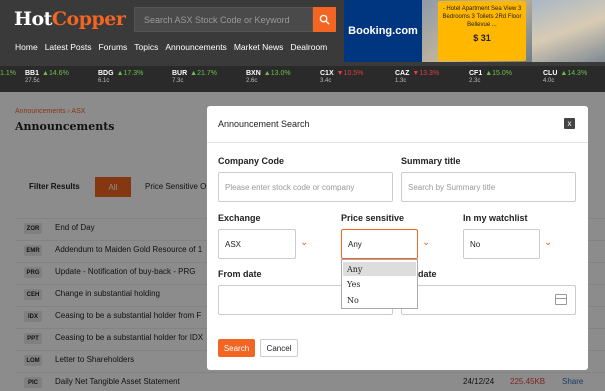 This screenshot has height=391, width=605. What do you see at coordinates (236, 348) in the screenshot?
I see `search-submit-button: Search` at bounding box center [236, 348].